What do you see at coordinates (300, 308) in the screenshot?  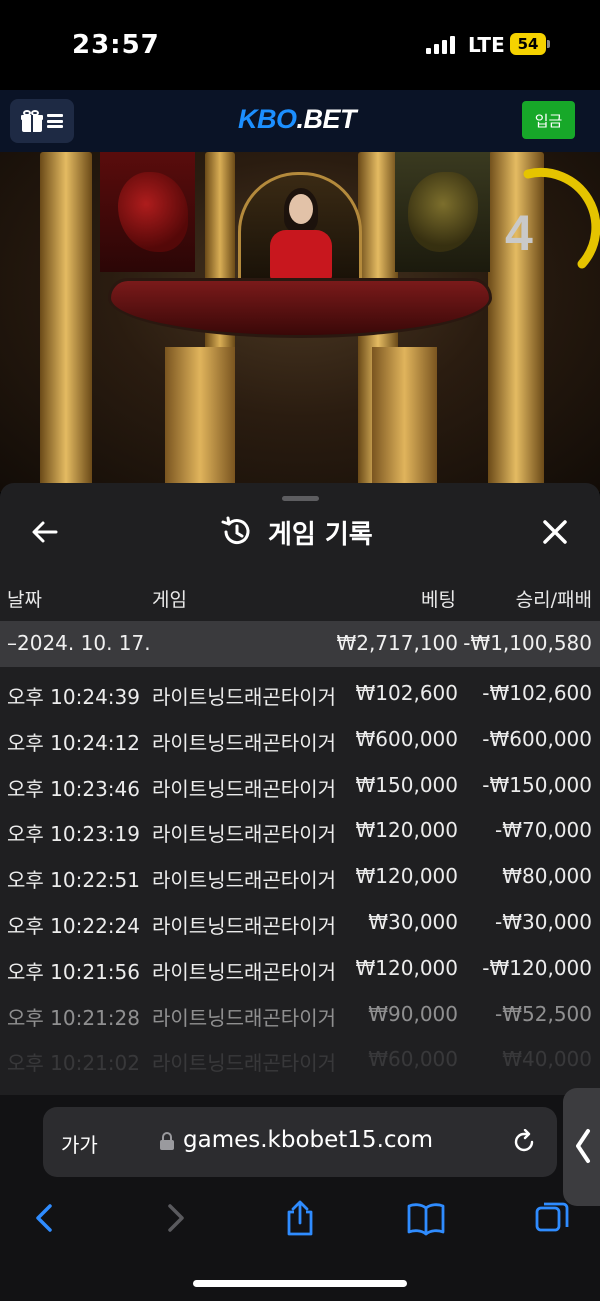 I see `game-table` at bounding box center [300, 308].